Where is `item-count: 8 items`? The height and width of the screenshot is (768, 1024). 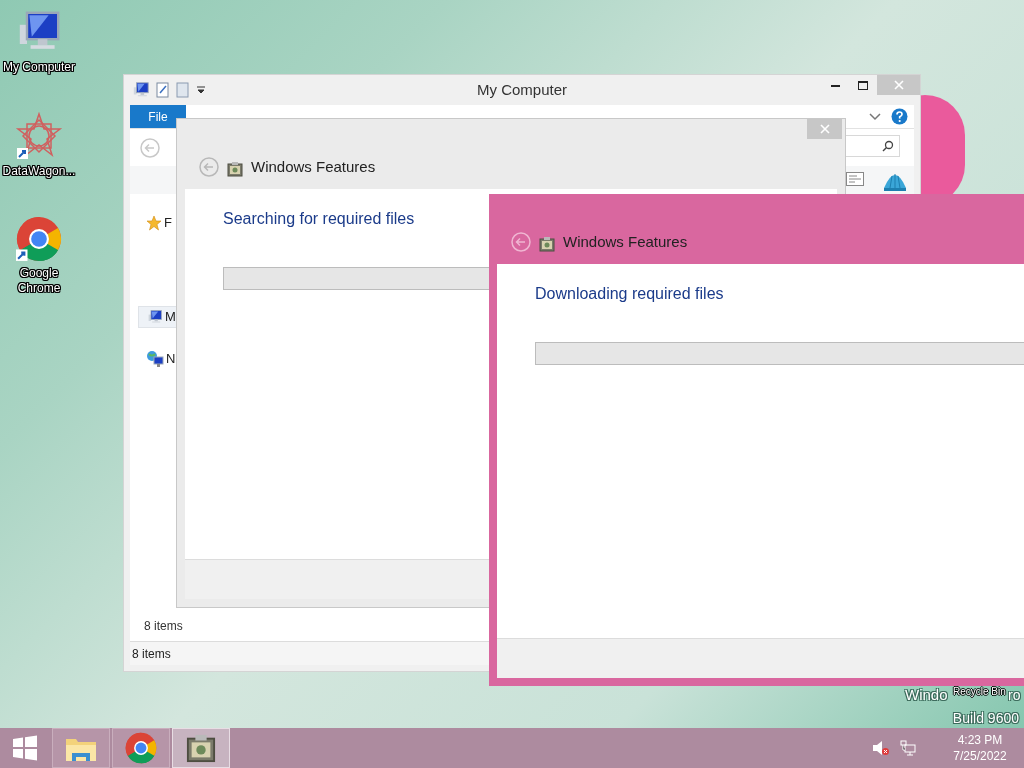
item-count: 8 items is located at coordinates (163, 626).